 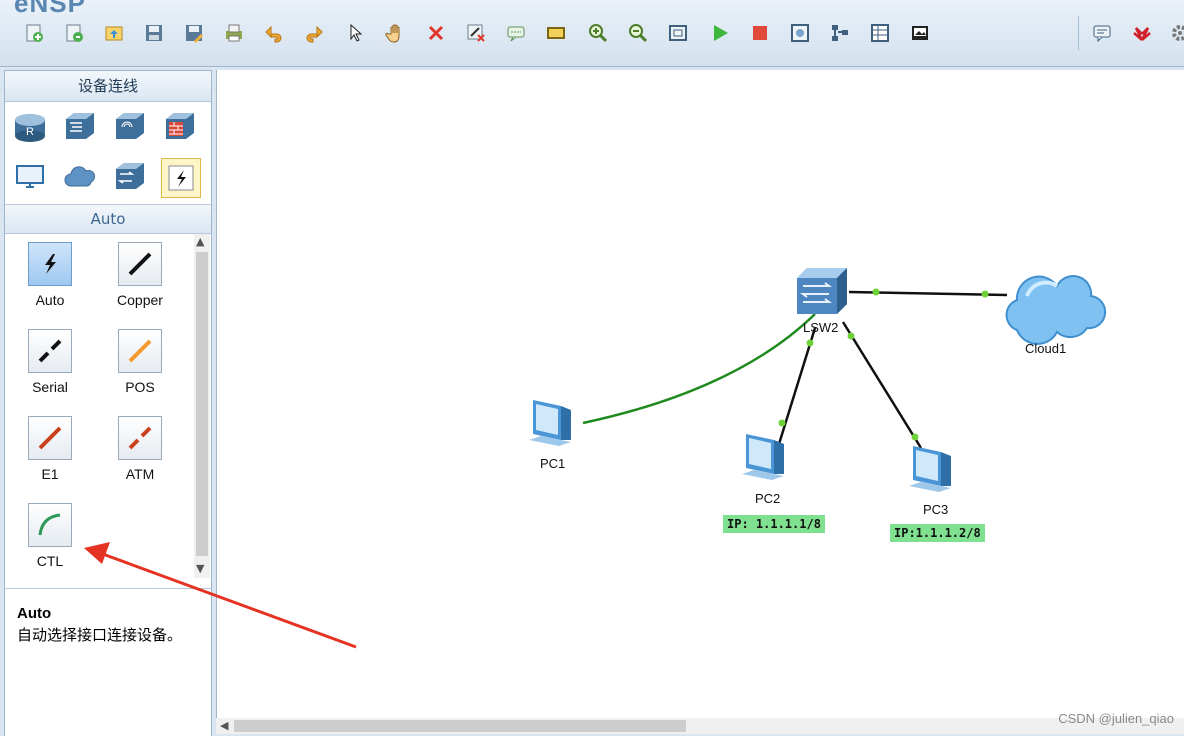 I want to click on connection-category-icon, so click(x=181, y=178).